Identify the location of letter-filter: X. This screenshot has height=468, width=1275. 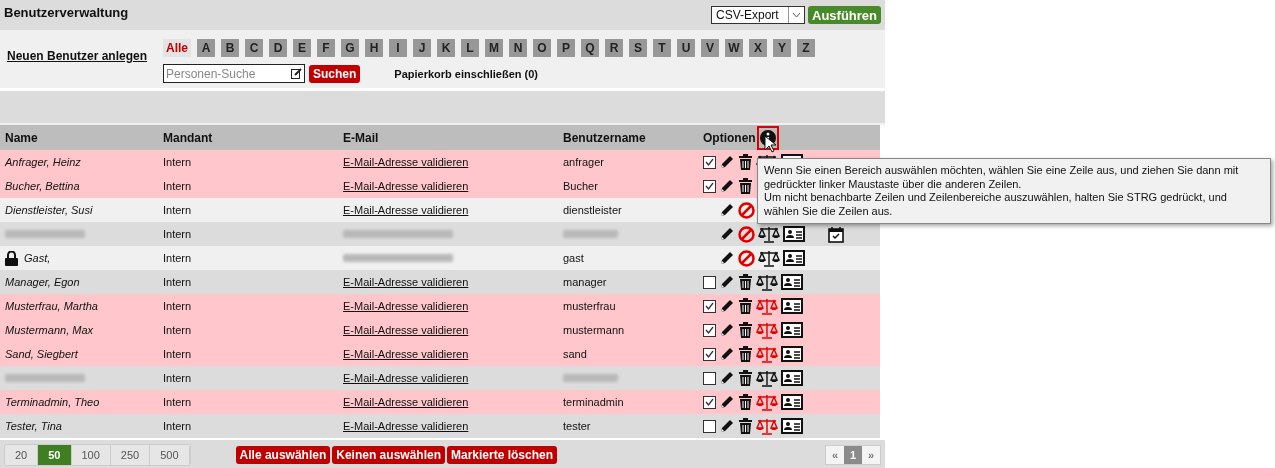
(758, 48).